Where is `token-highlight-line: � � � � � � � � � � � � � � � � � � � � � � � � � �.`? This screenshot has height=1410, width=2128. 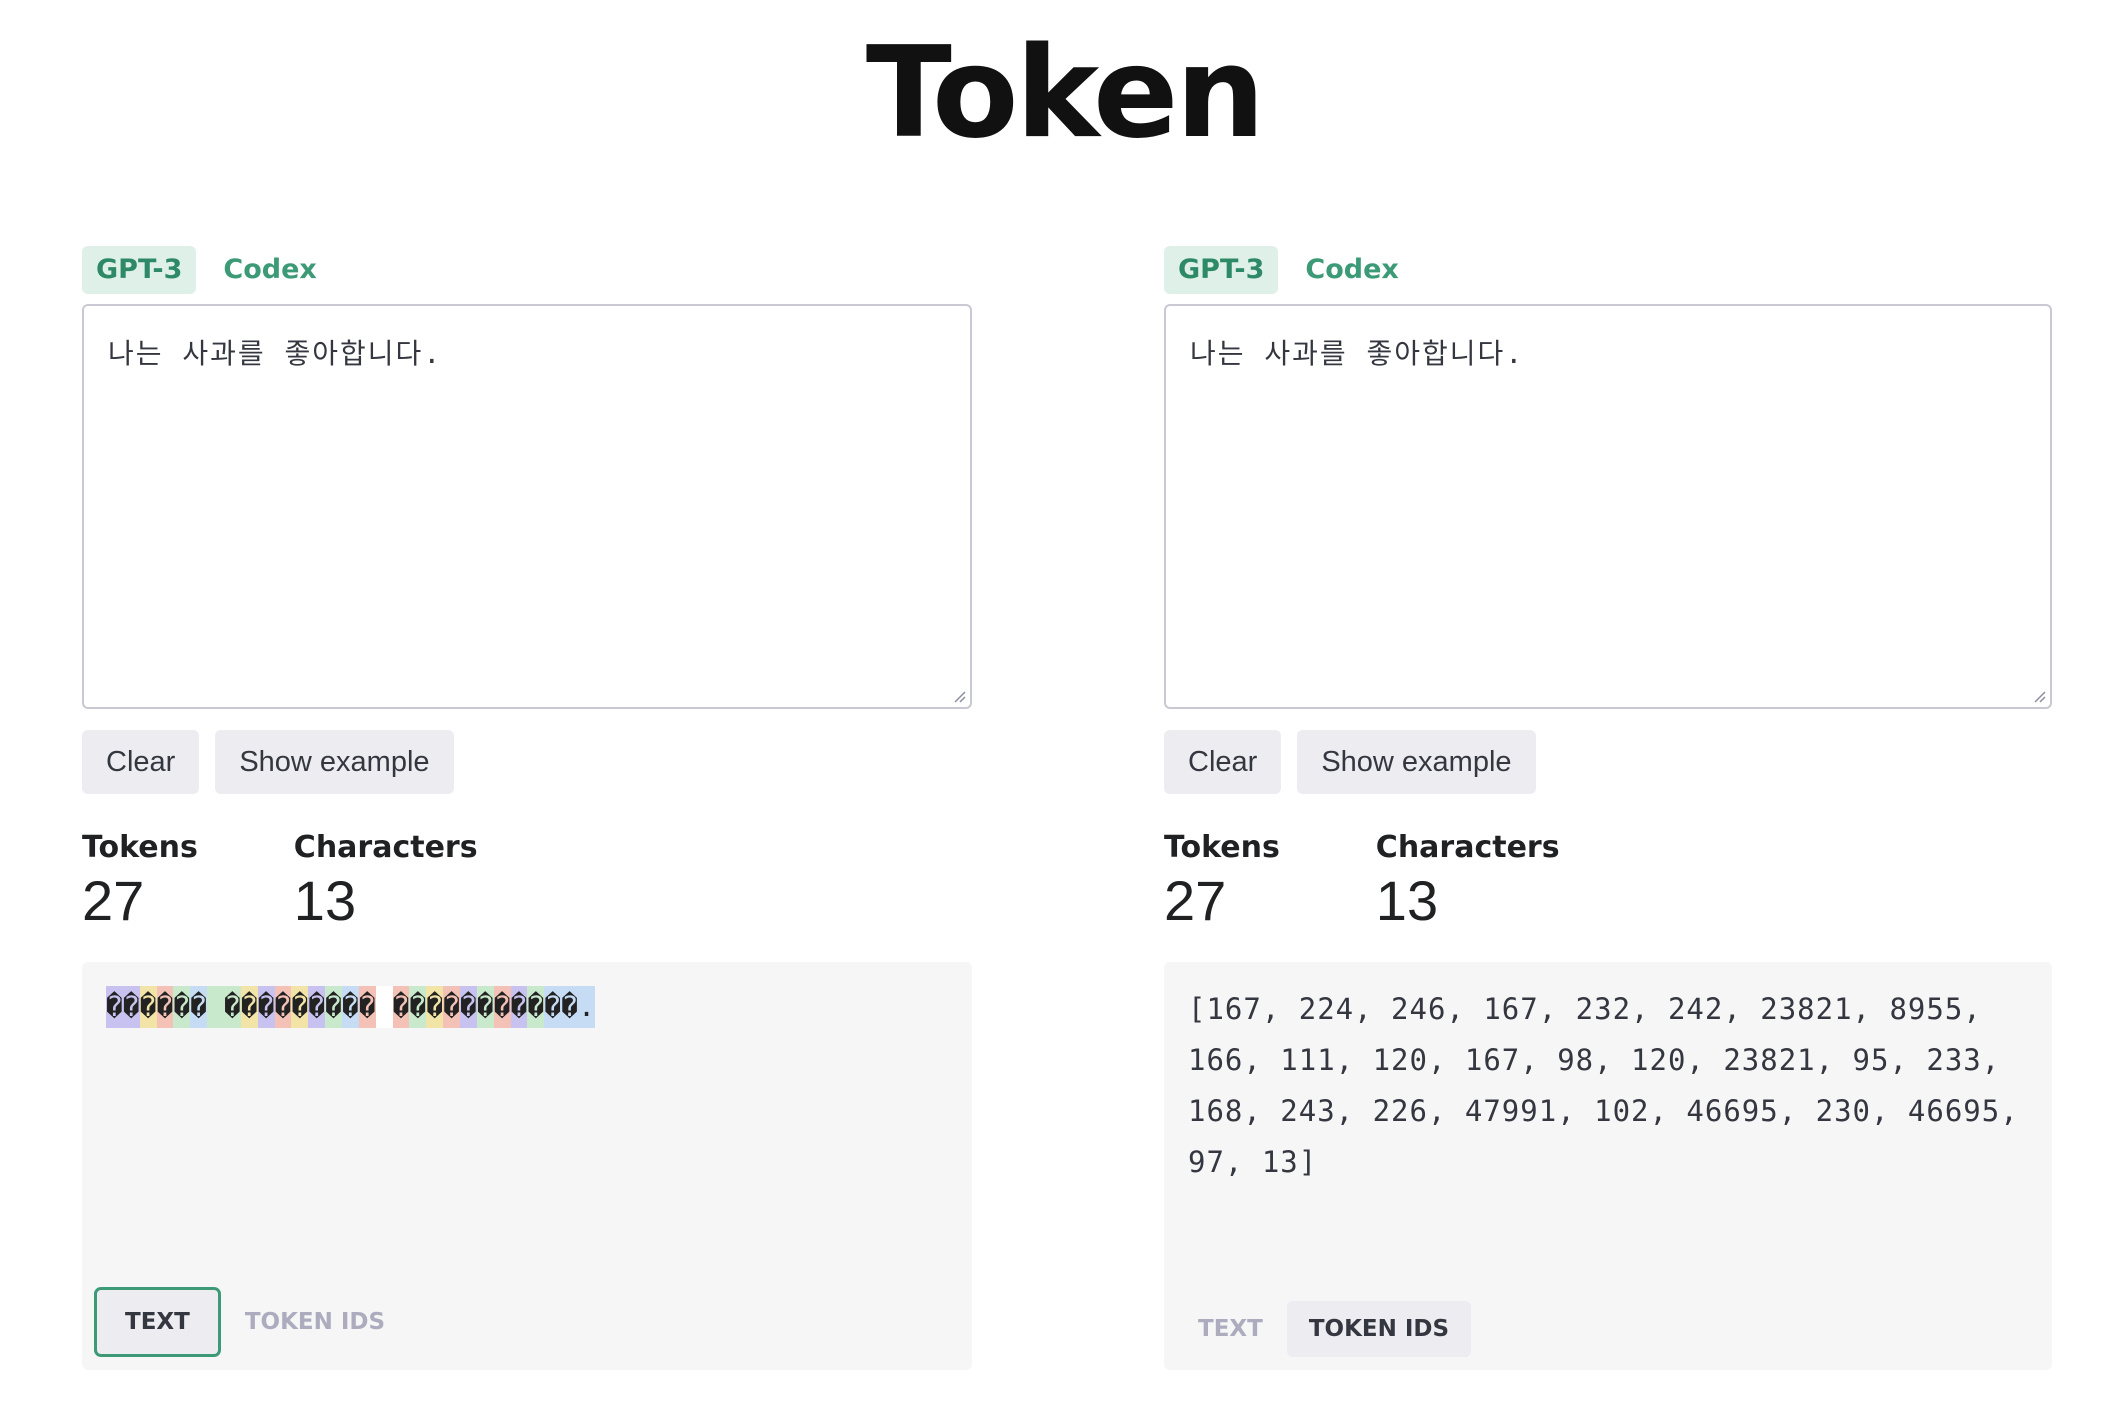
token-highlight-line: � � � � � � � � � � � � � � � � � � � � � � � � � �. is located at coordinates (350, 1007).